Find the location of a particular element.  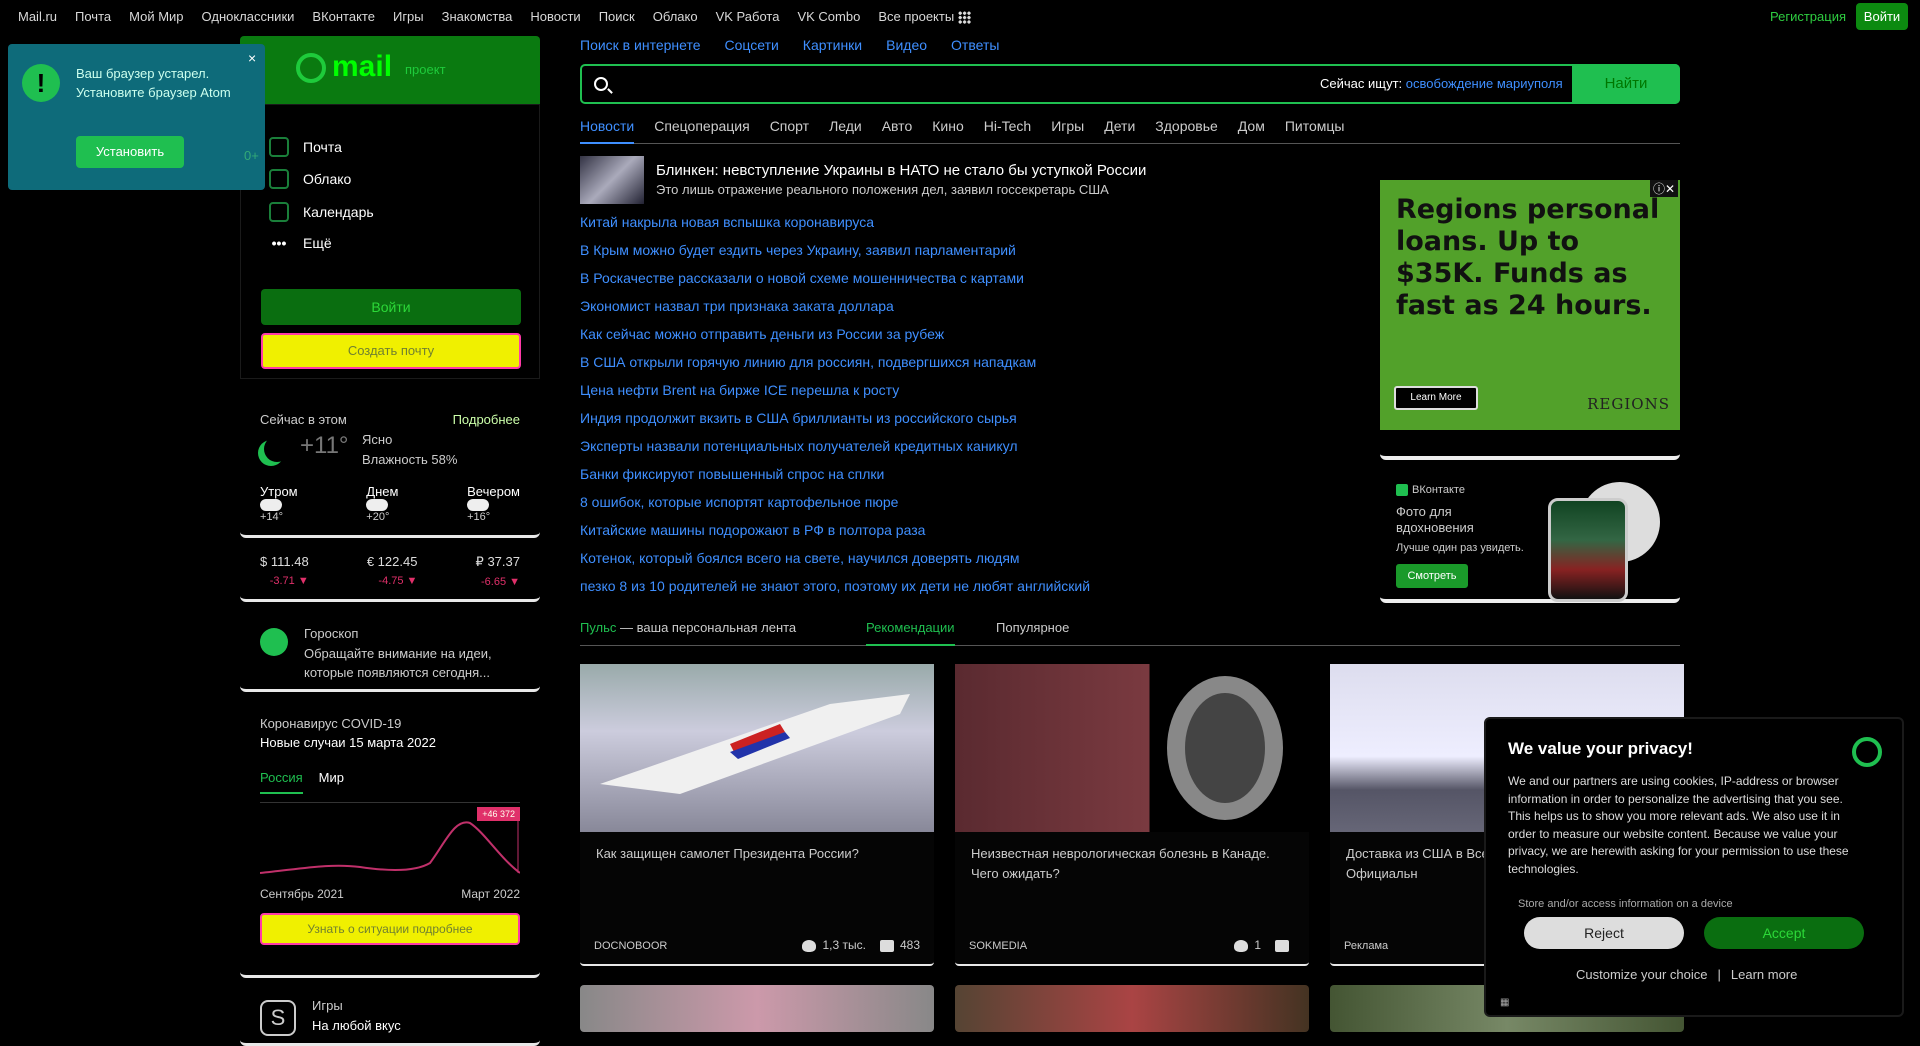

topbar-link-search: Поиск is located at coordinates (617, 16).